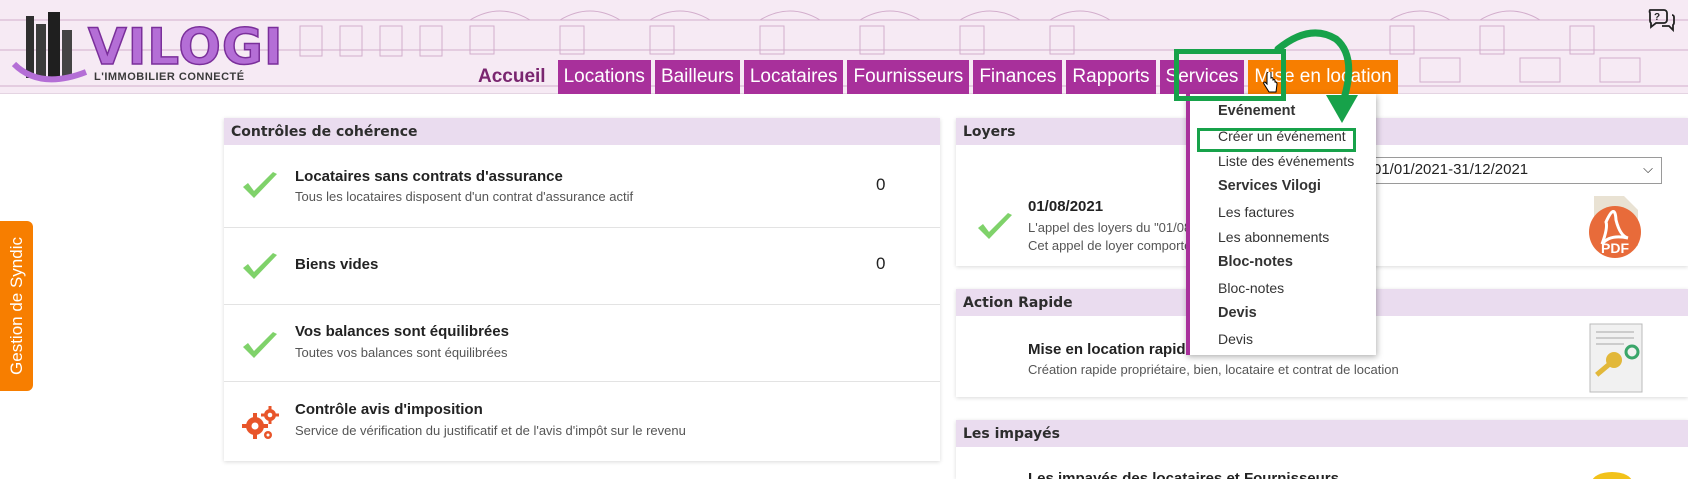 This screenshot has height=479, width=1688. What do you see at coordinates (185, 47) in the screenshot?
I see `logo-word: VILOGI` at bounding box center [185, 47].